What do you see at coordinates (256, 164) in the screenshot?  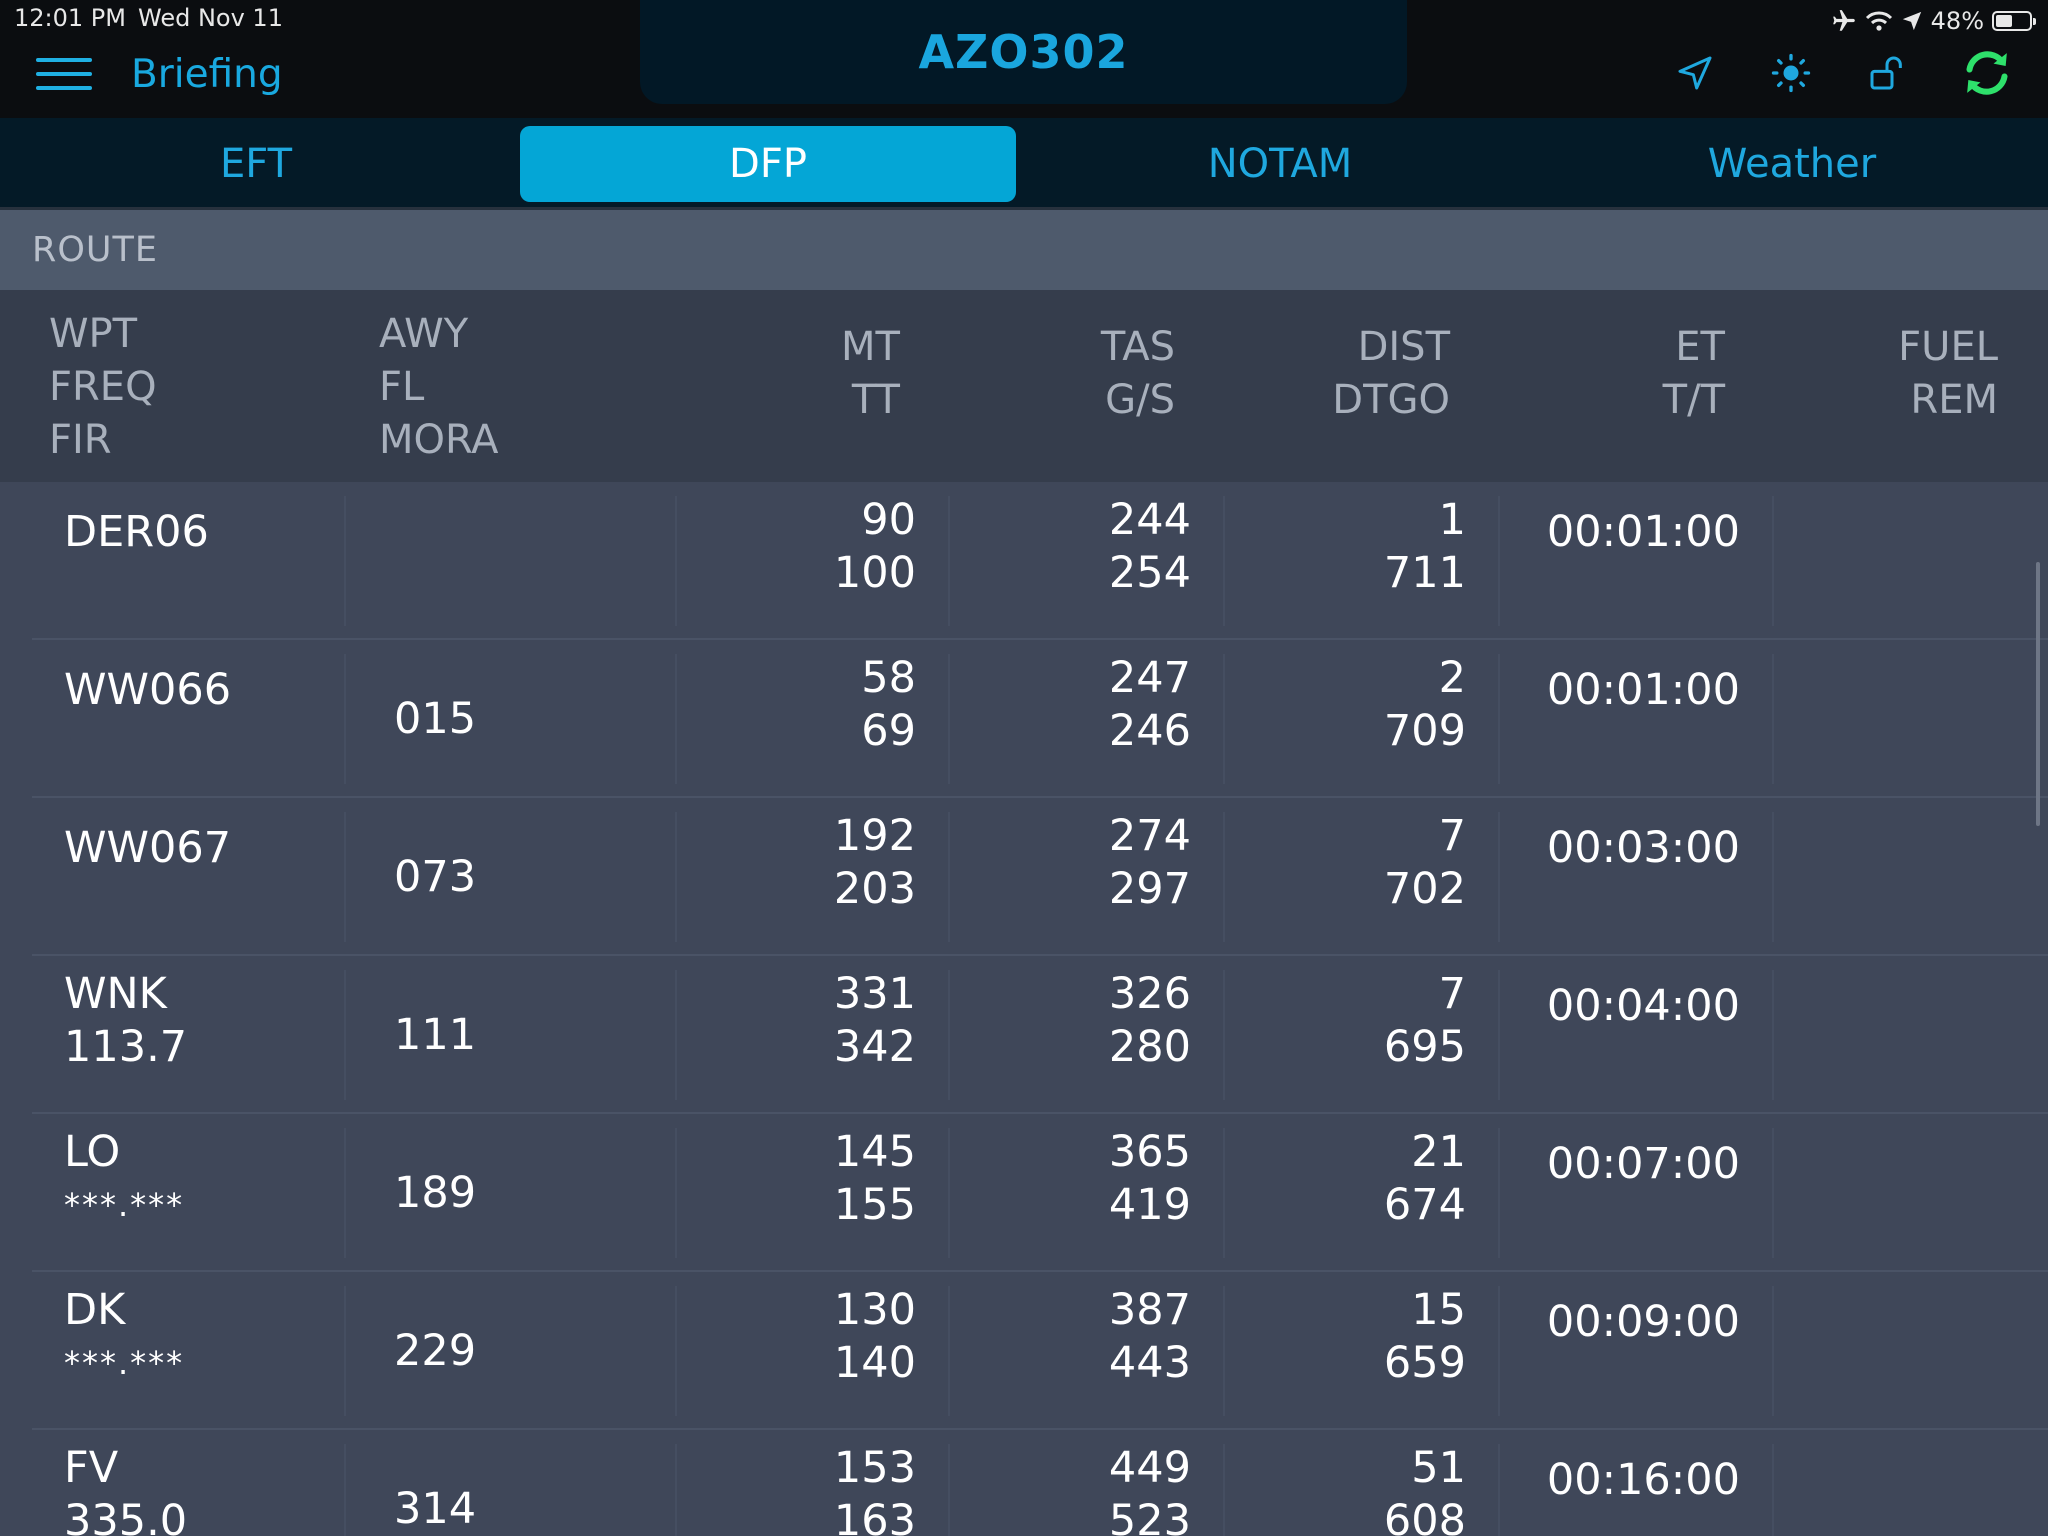 I see `tab-eft: EFT` at bounding box center [256, 164].